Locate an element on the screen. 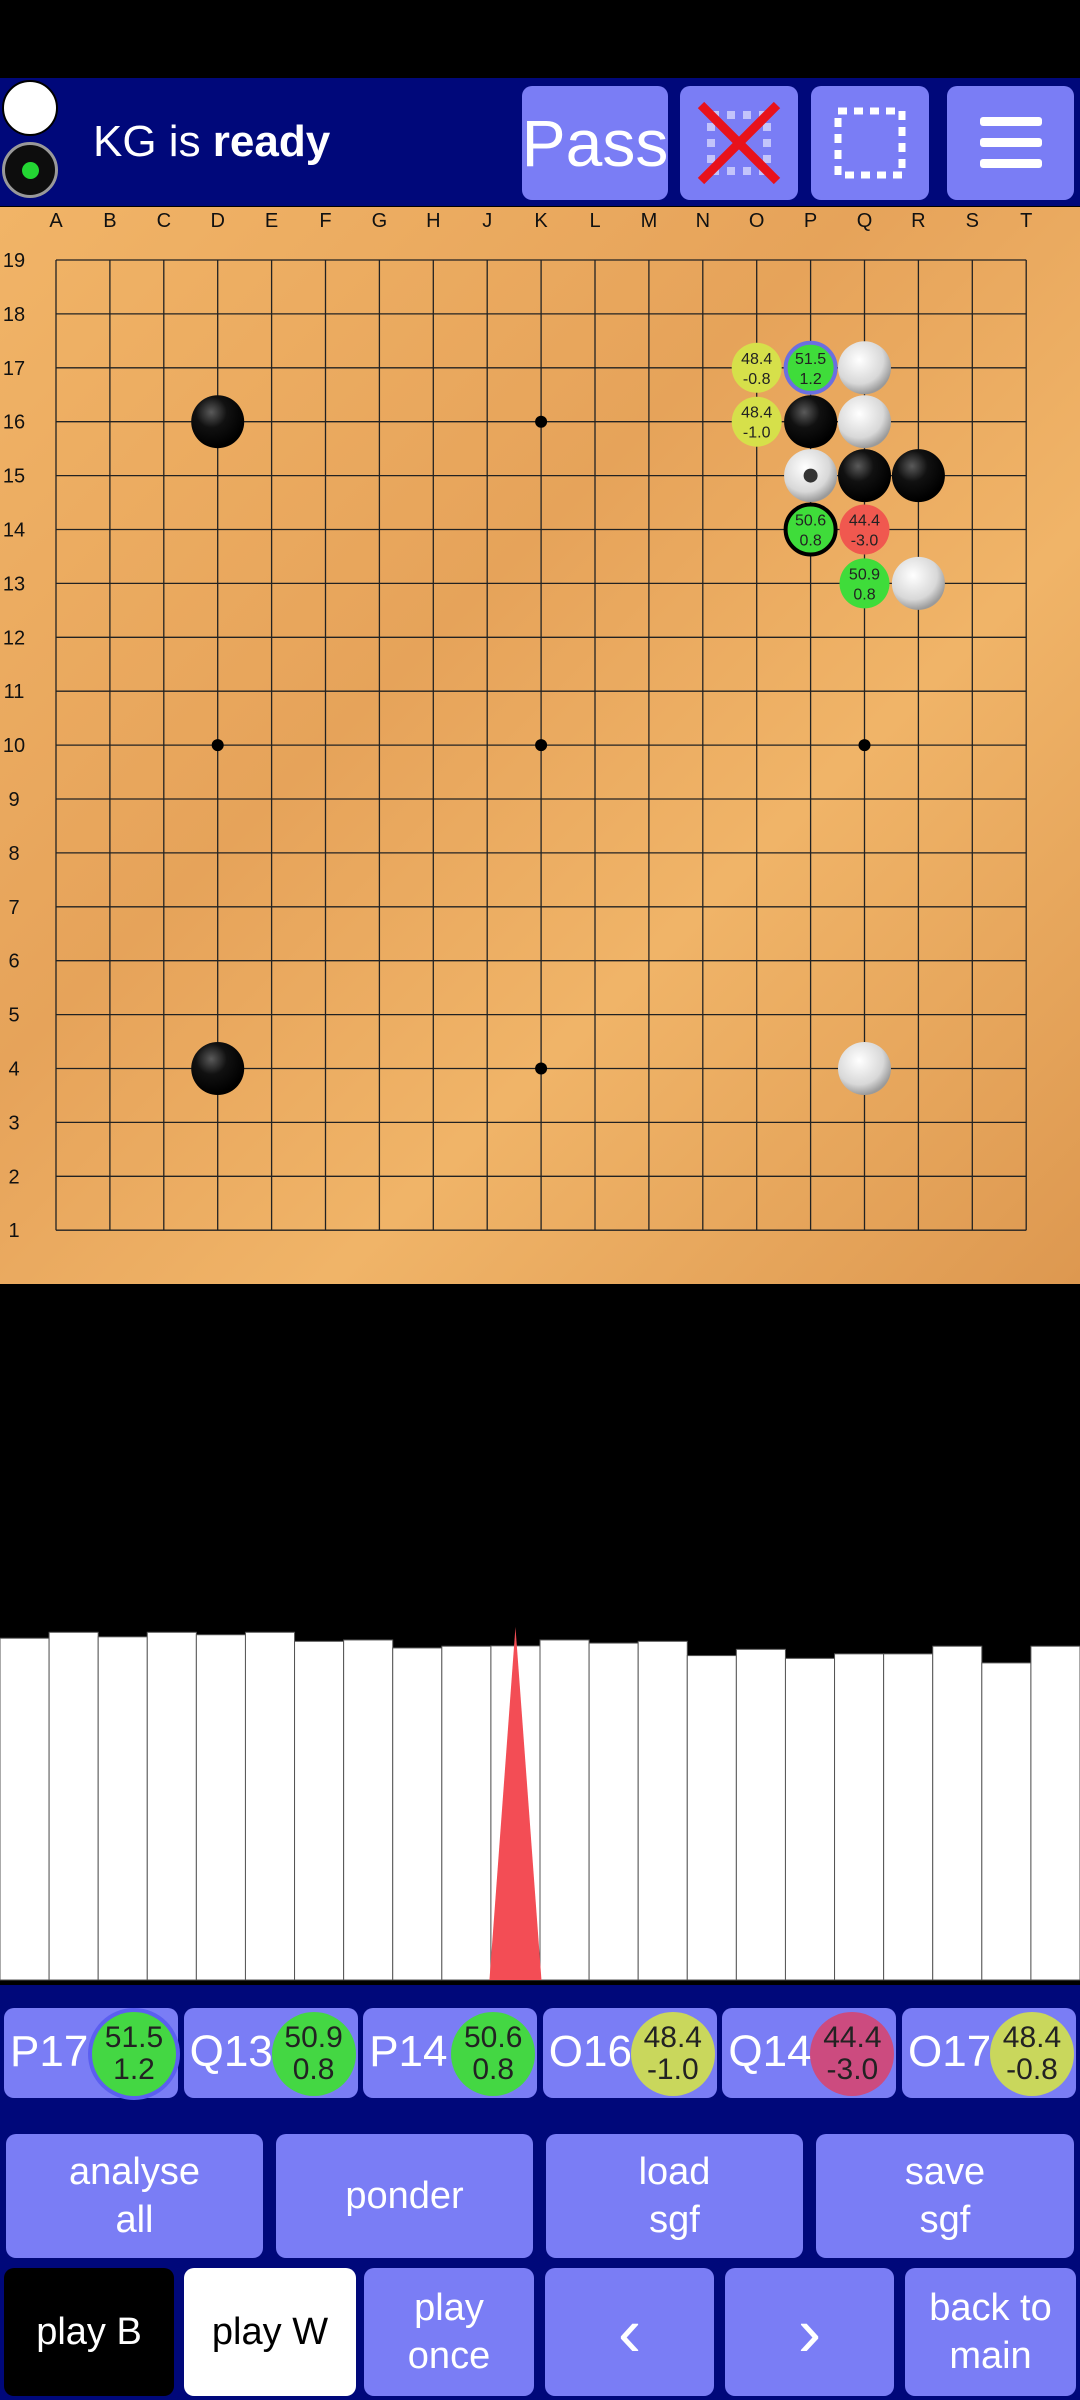 Image resolution: width=1080 pixels, height=2400 pixels. column-label: A is located at coordinates (56, 221).